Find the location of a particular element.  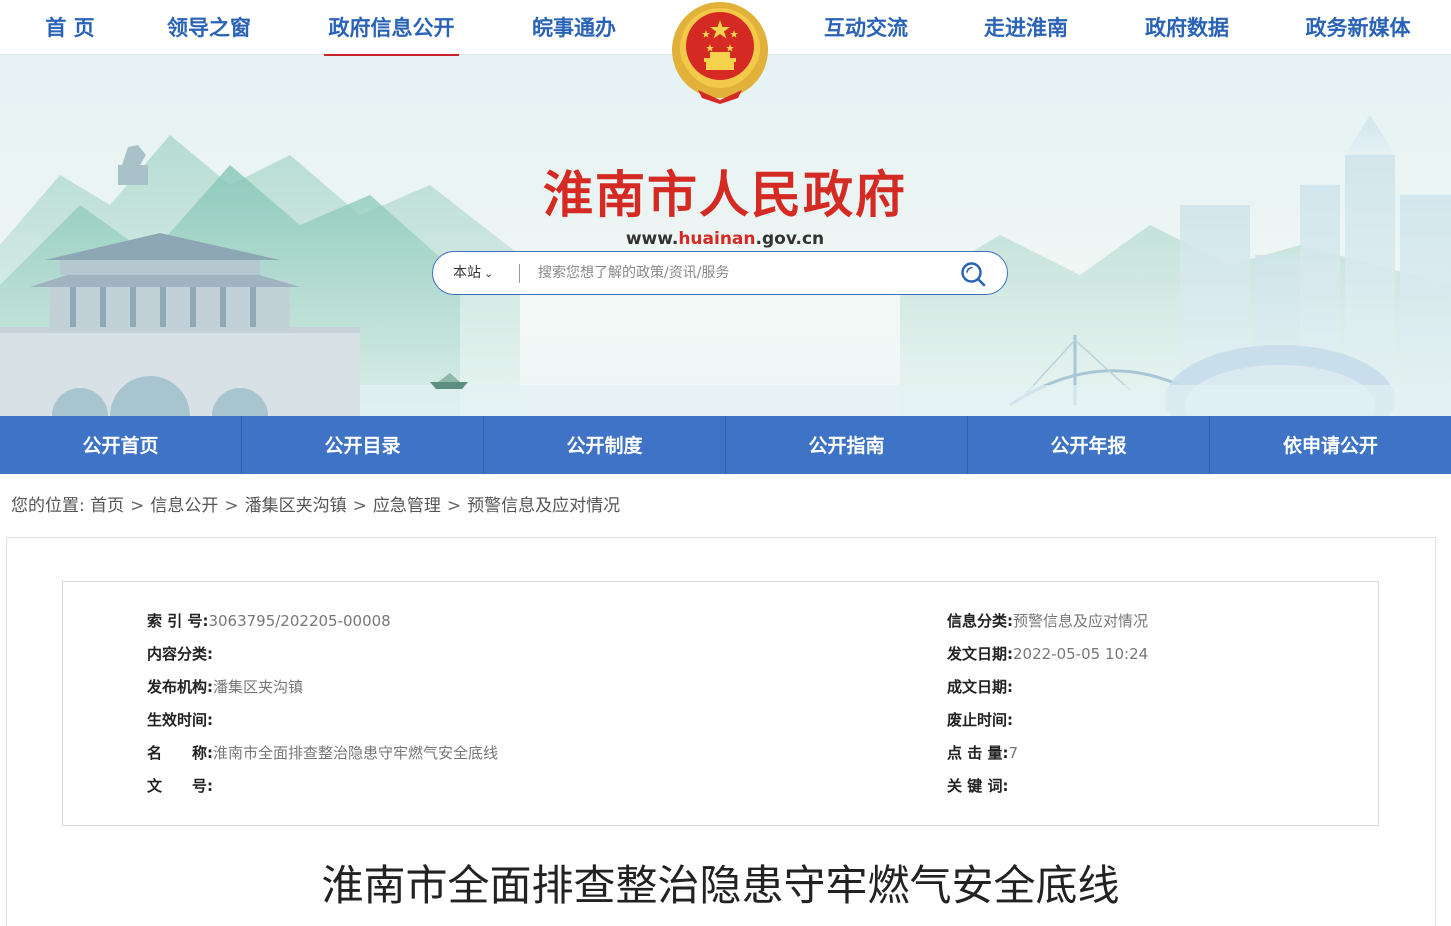

info-open-subnav: 公开首页 公开目录 公开制度 公开指南 公开年报 依申请公开 is located at coordinates (725, 445).